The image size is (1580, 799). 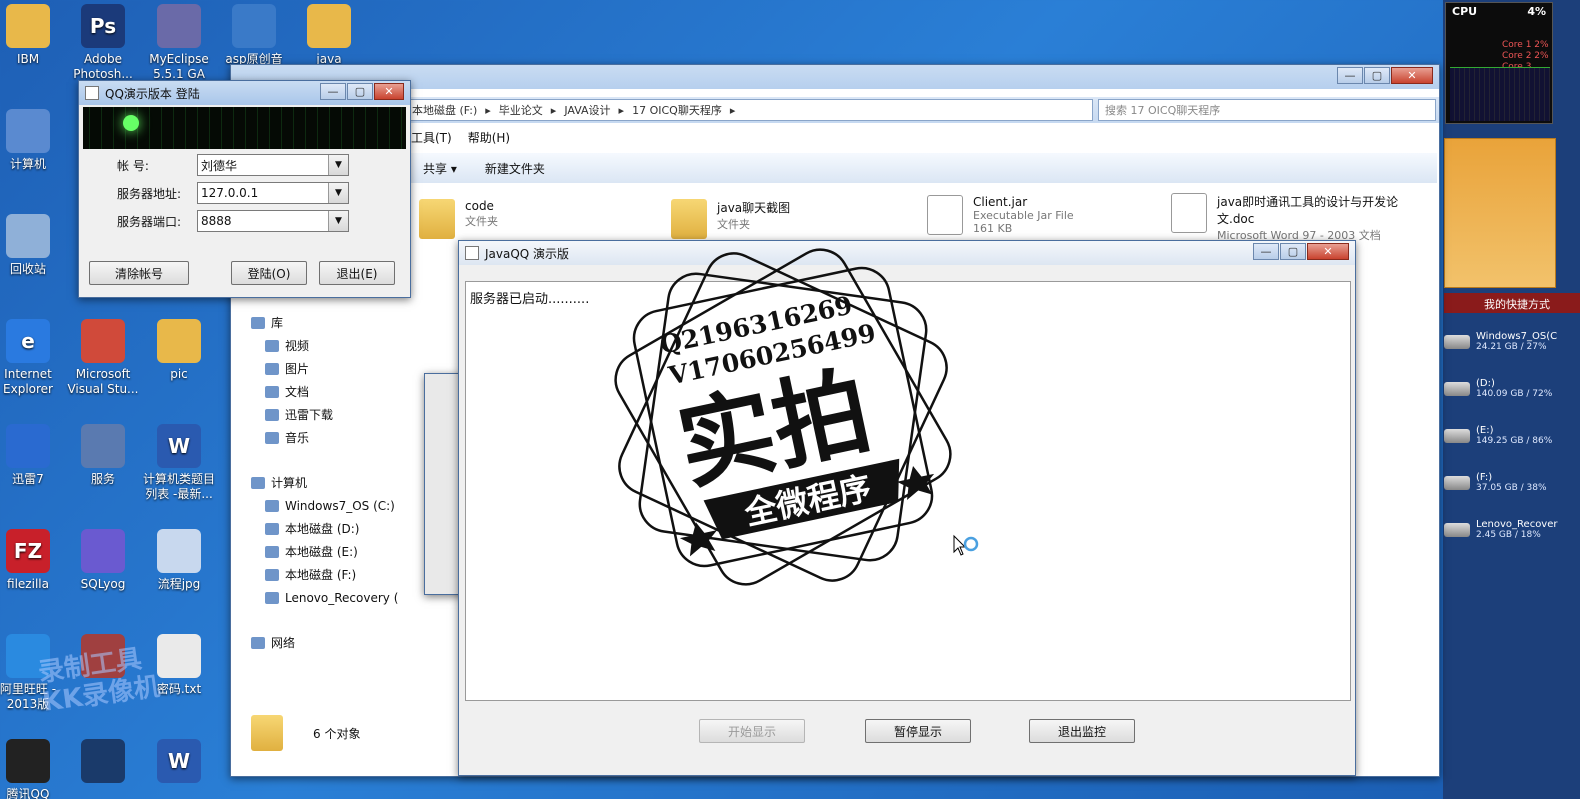 What do you see at coordinates (33, 358) in the screenshot?
I see `desktop-icon: e Internet Explorer` at bounding box center [33, 358].